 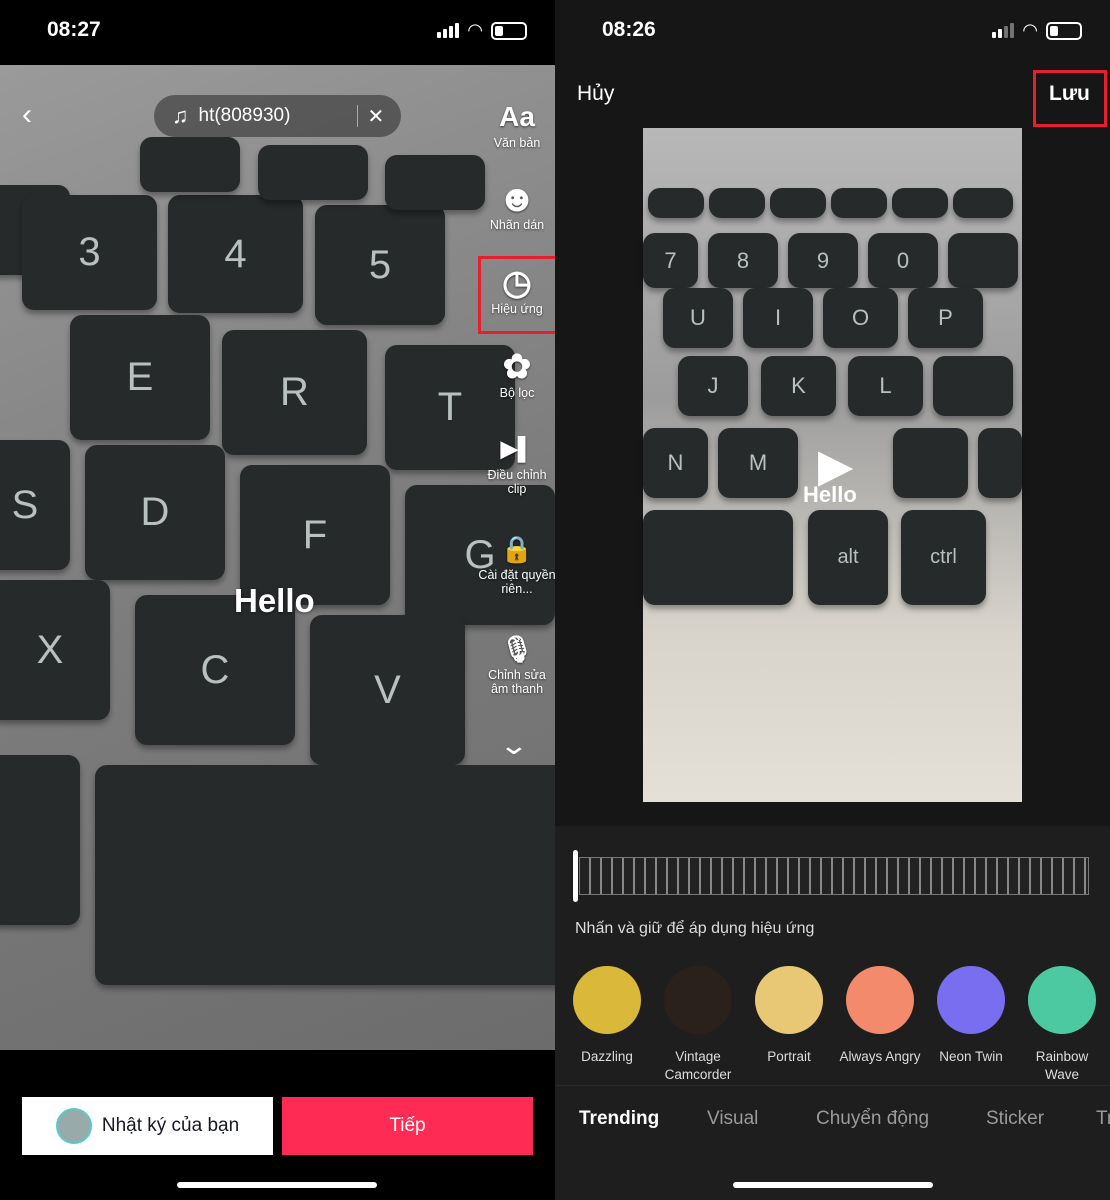 What do you see at coordinates (517, 198) in the screenshot?
I see `sticker-icon: ☻` at bounding box center [517, 198].